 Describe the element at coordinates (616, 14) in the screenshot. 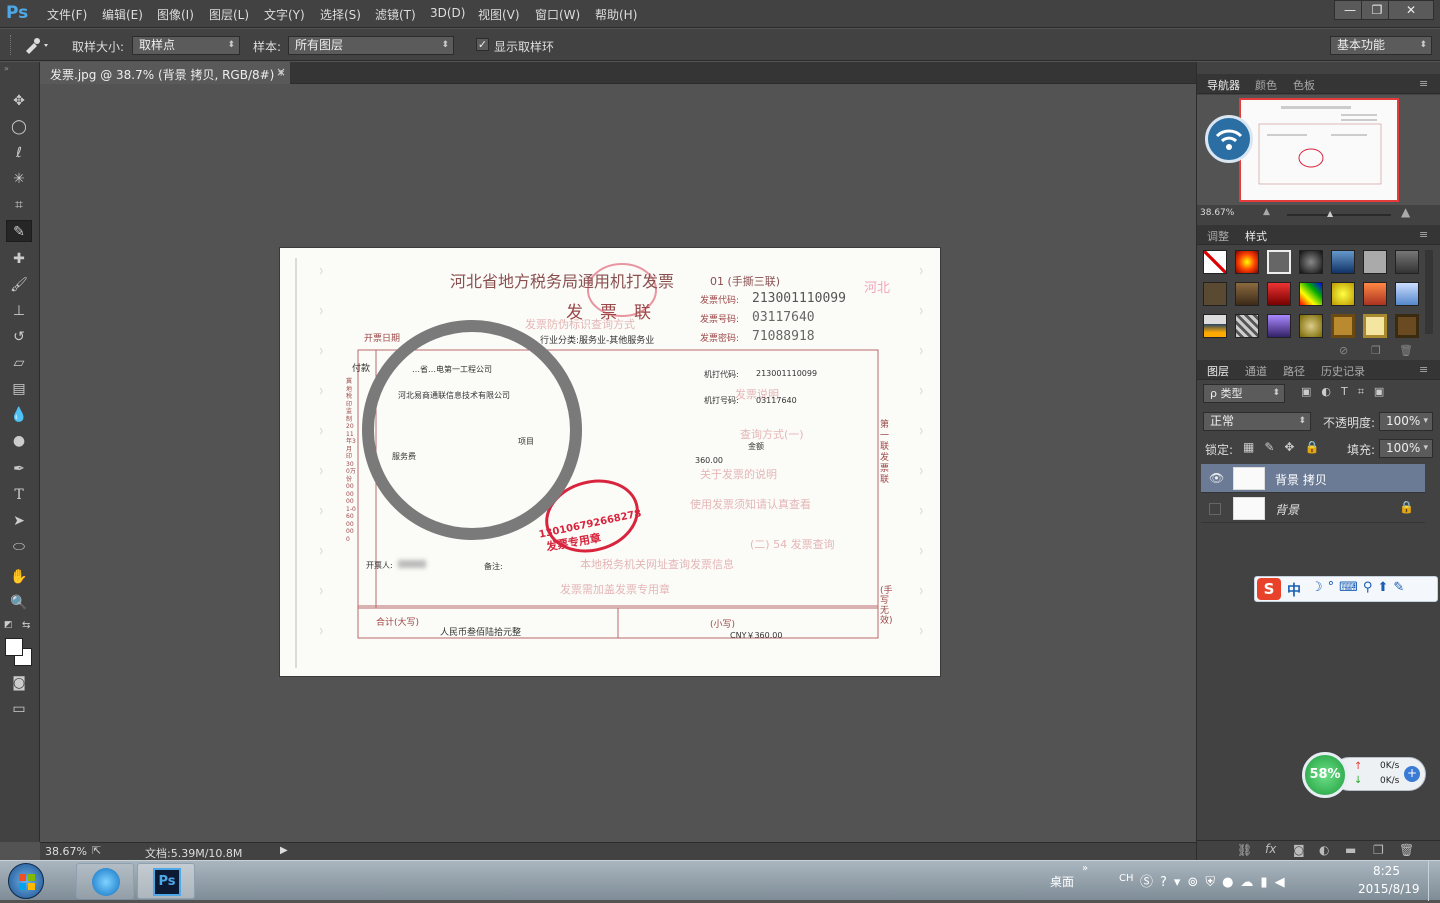

I see `menu-help: 帮助(H)` at that location.